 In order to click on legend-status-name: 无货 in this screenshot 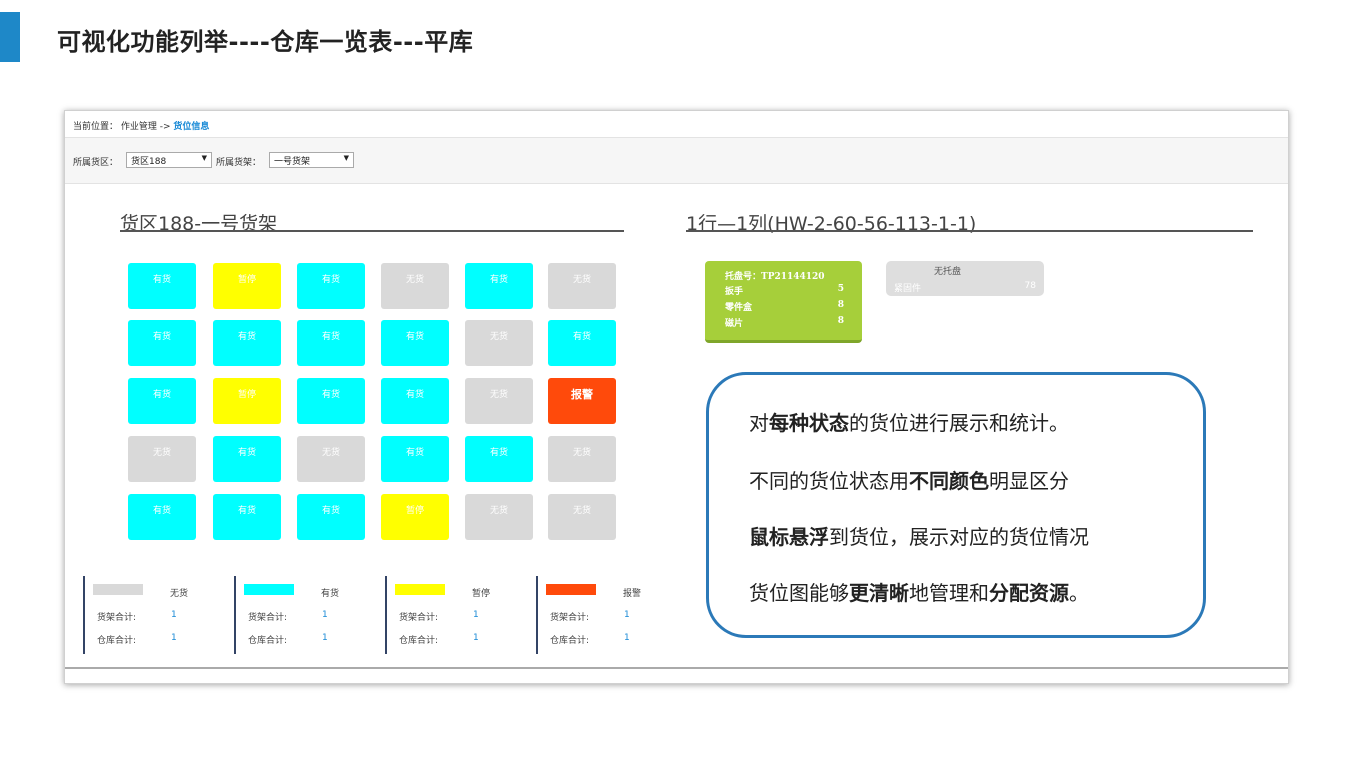, I will do `click(179, 594)`.